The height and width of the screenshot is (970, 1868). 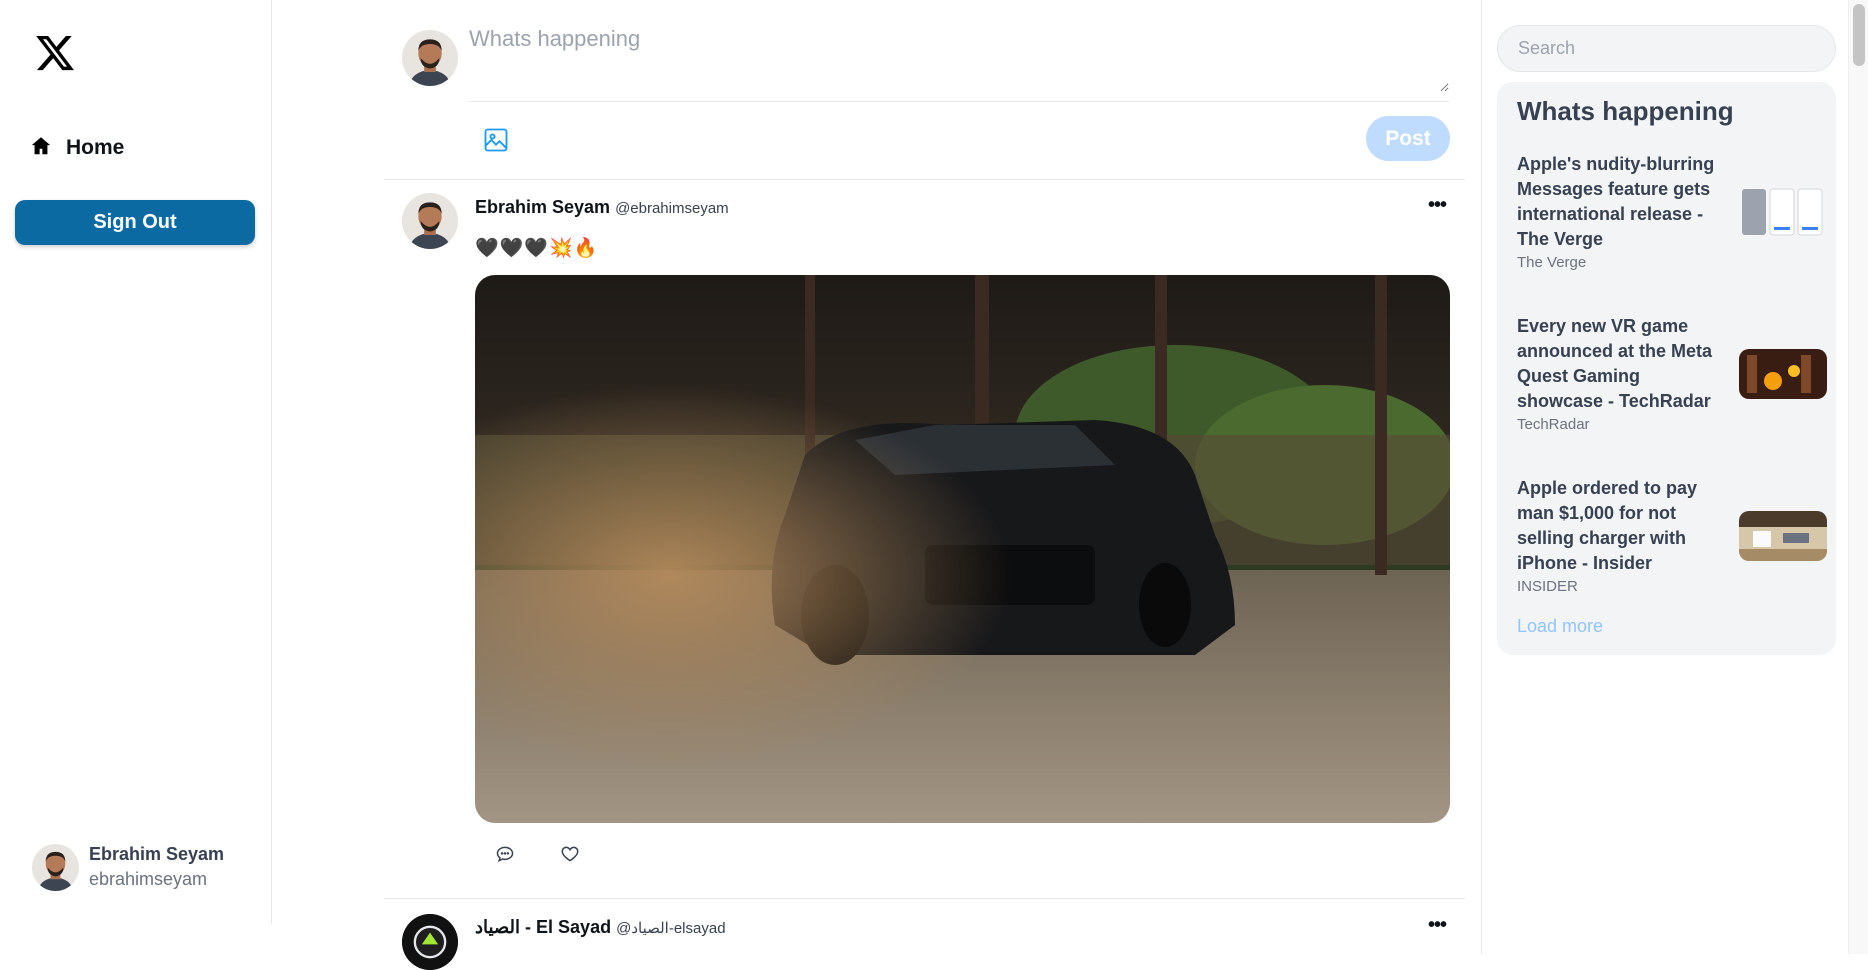 What do you see at coordinates (1547, 586) in the screenshot?
I see `trend-source: INSIDER` at bounding box center [1547, 586].